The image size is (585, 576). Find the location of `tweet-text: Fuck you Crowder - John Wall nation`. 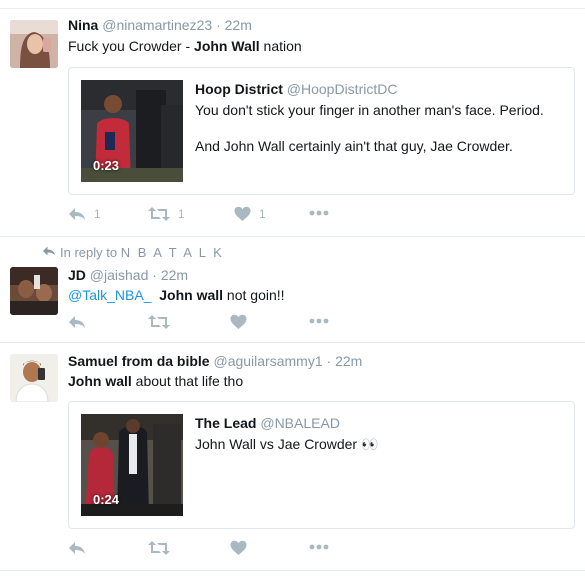

tweet-text: Fuck you Crowder - John Wall nation is located at coordinates (185, 46).